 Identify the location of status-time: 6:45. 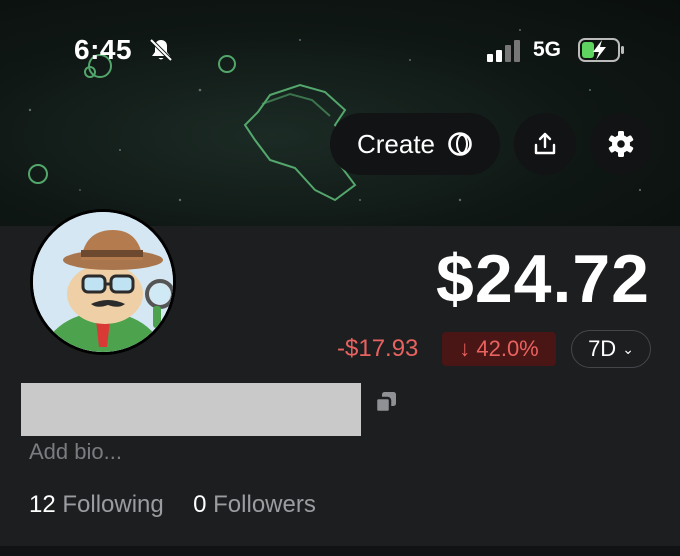
(103, 49).